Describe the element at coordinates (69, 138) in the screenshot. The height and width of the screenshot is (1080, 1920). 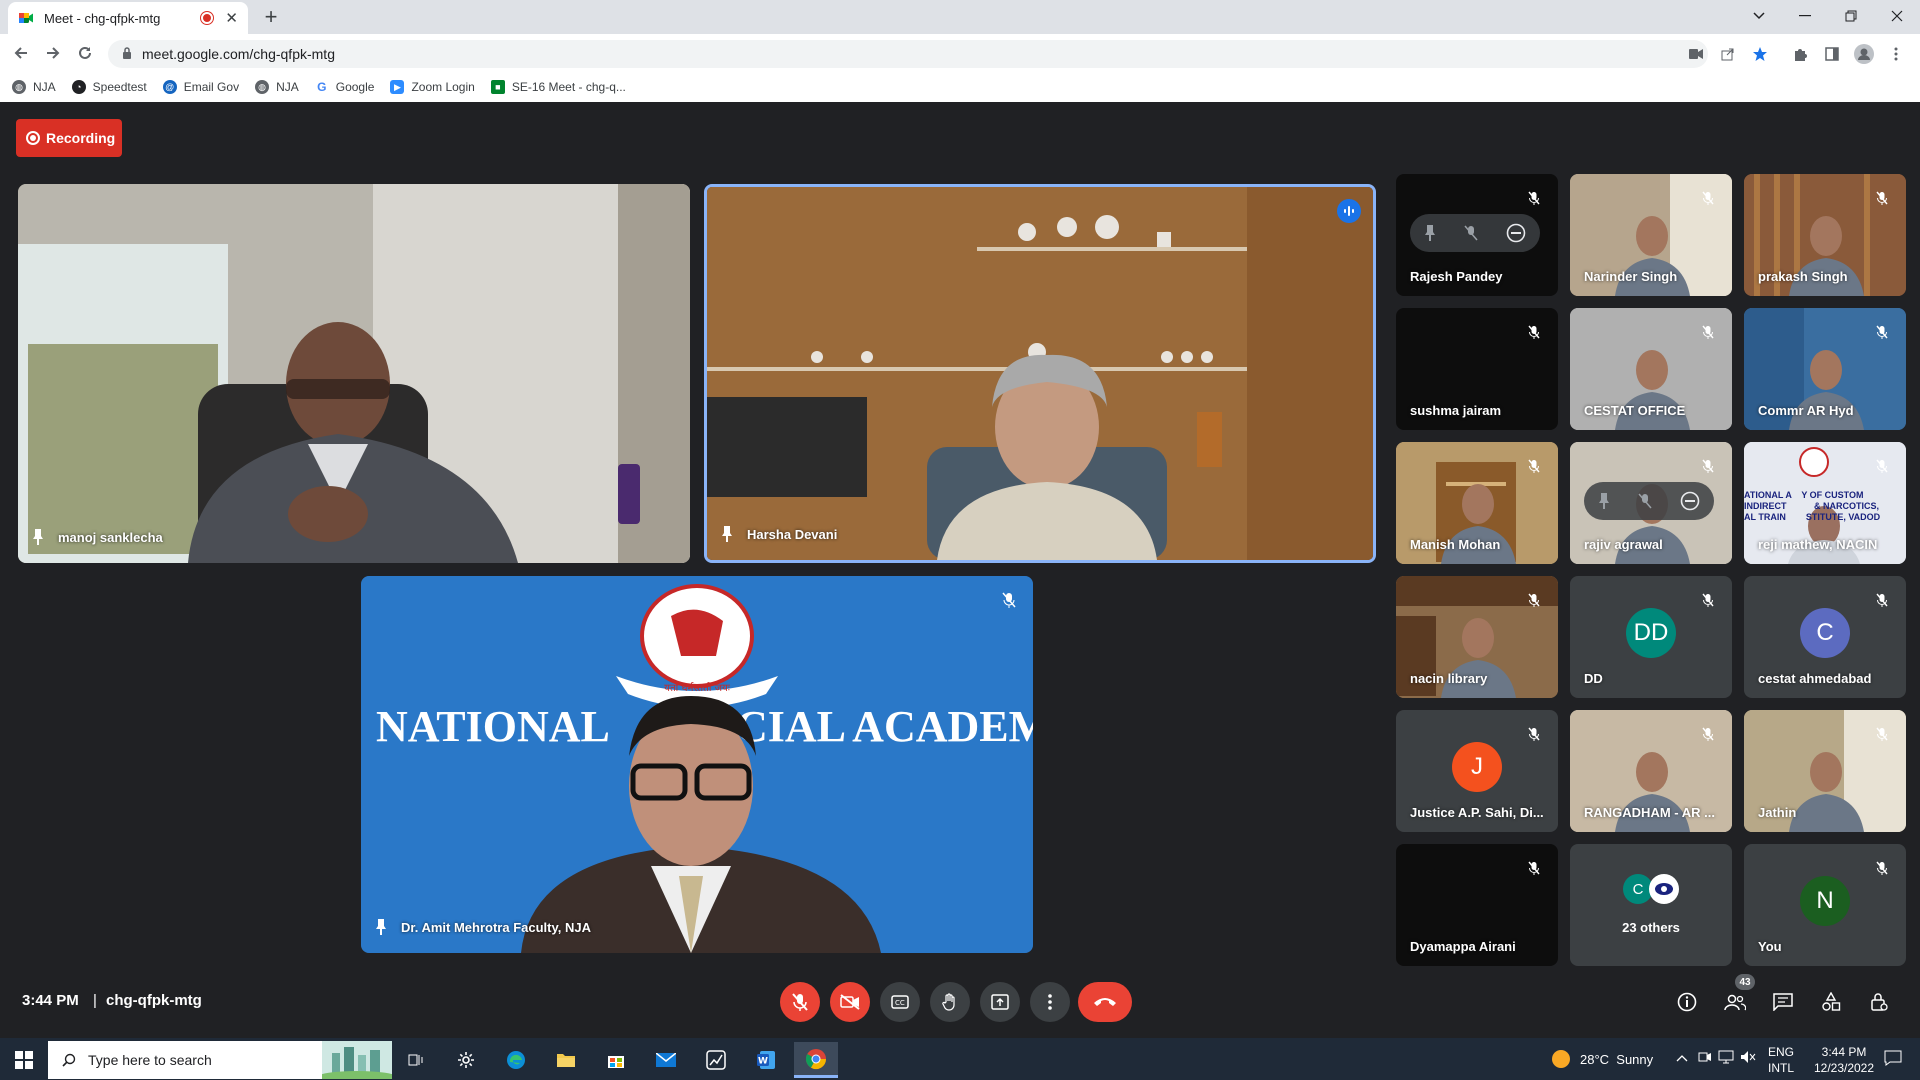
I see `recording-badge: Recording` at that location.